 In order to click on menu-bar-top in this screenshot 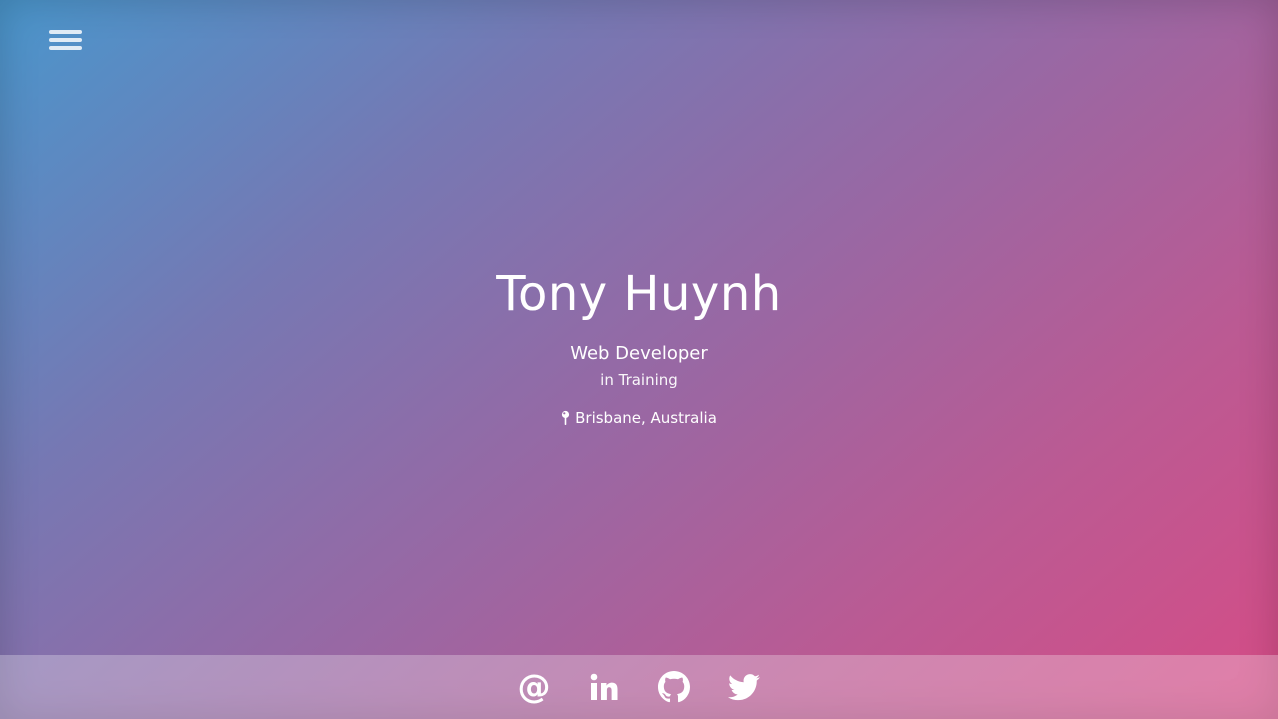, I will do `click(65, 32)`.